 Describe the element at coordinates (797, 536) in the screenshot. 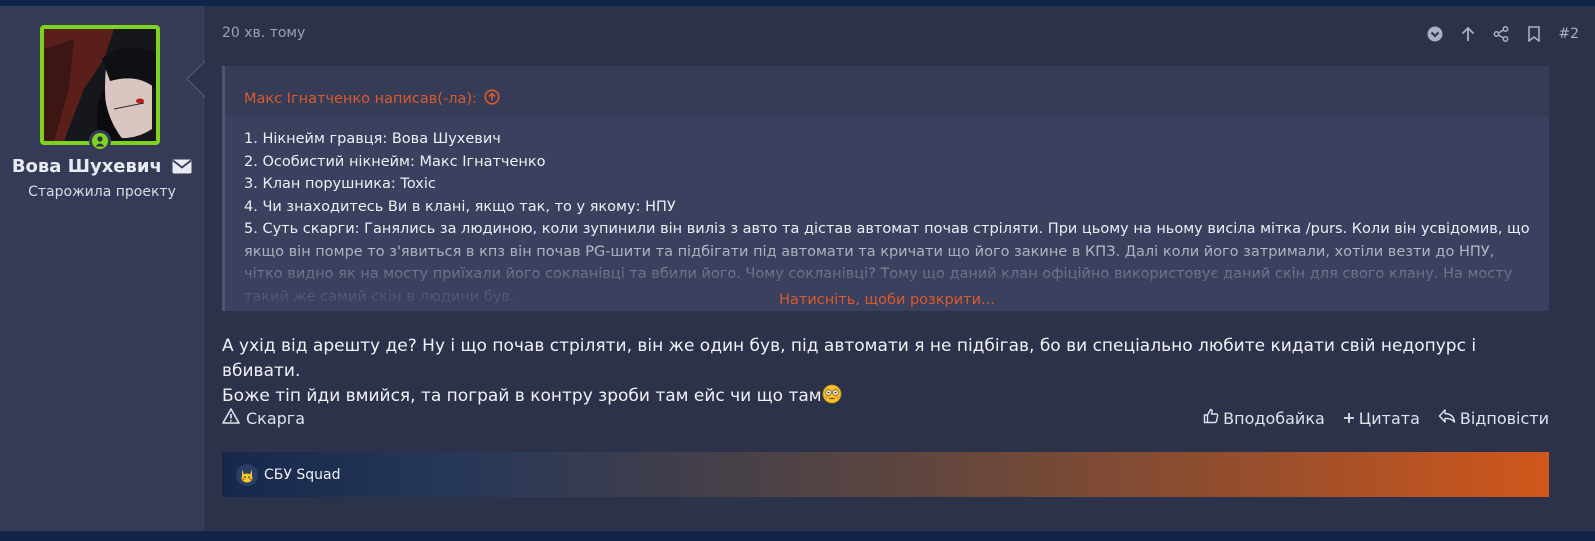

I see `bottom-bar` at that location.